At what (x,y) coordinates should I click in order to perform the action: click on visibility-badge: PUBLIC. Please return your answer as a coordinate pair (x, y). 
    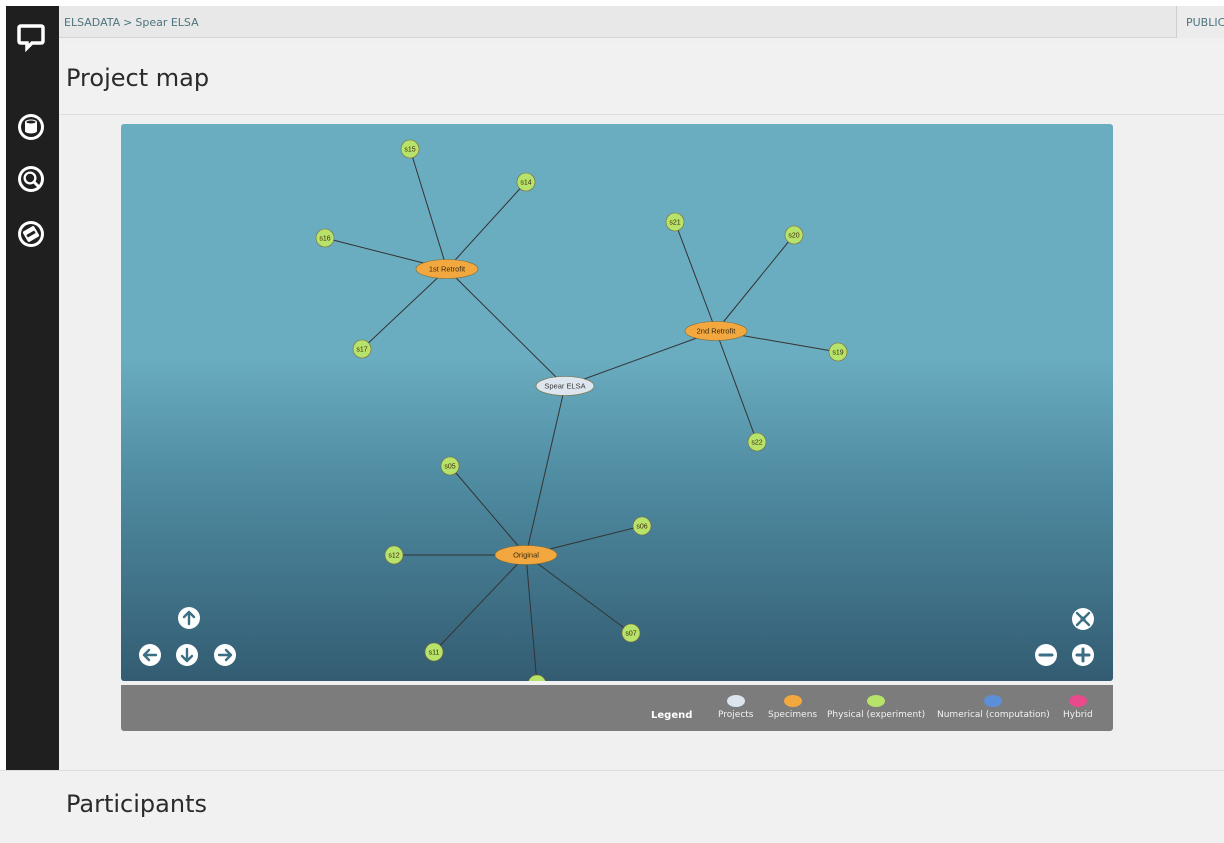
    Looking at the image, I should click on (1200, 22).